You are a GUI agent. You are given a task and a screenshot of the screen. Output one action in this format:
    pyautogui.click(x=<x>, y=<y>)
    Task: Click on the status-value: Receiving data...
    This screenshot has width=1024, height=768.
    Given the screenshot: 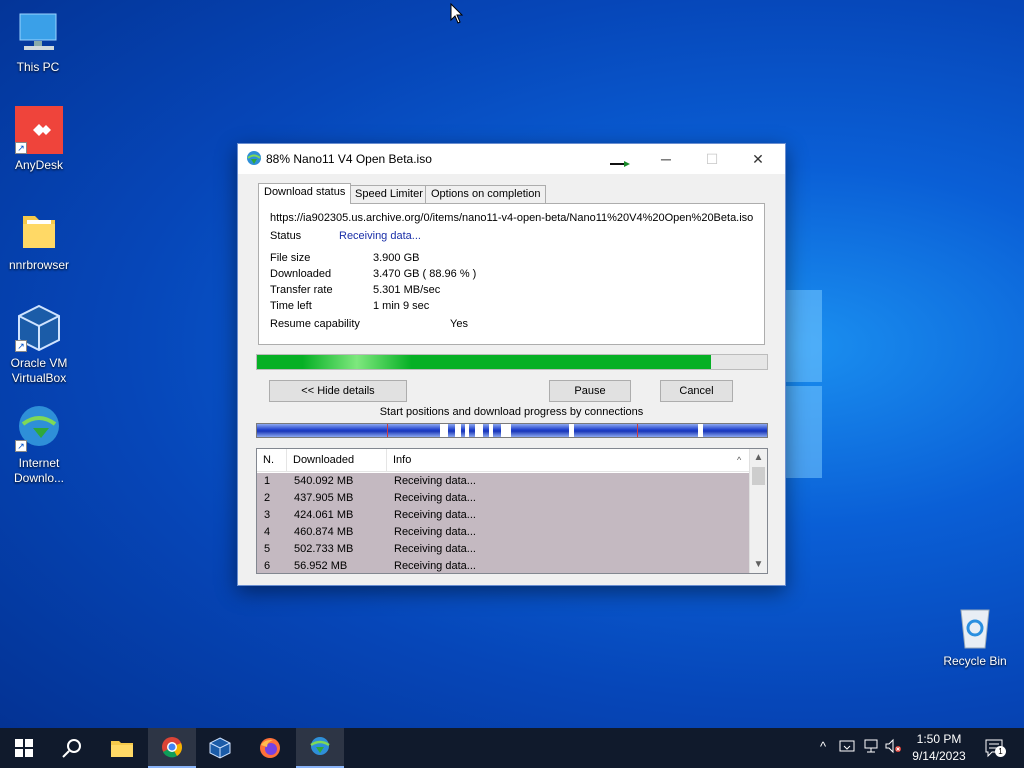 What is the action you would take?
    pyautogui.click(x=380, y=236)
    